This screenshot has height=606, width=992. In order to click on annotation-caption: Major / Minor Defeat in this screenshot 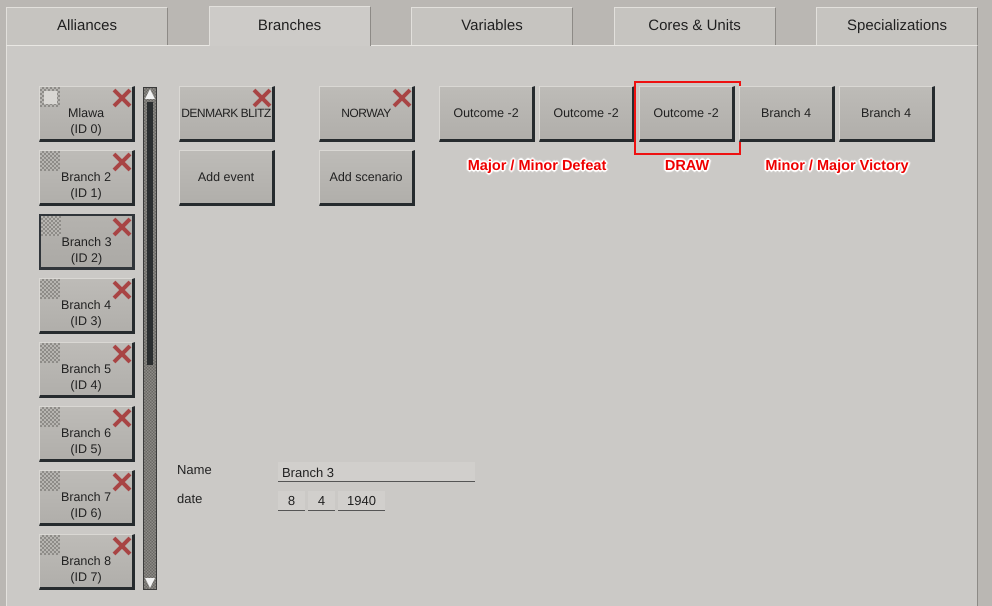, I will do `click(537, 166)`.